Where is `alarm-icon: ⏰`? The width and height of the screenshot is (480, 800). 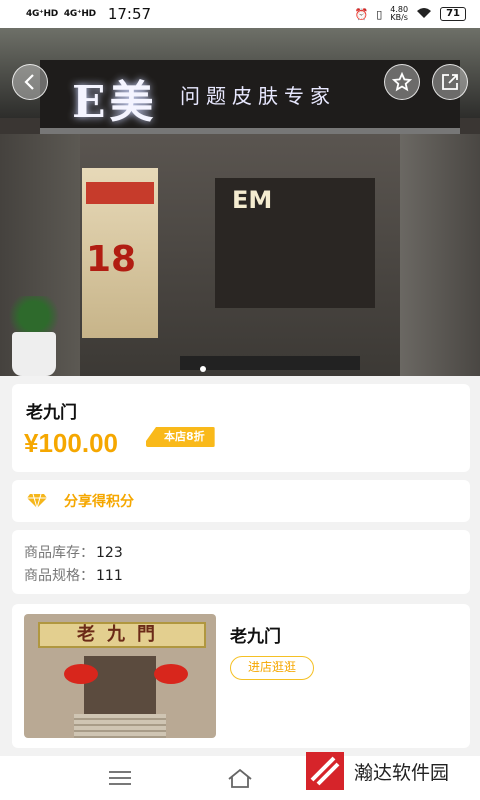 alarm-icon: ⏰ is located at coordinates (361, 14).